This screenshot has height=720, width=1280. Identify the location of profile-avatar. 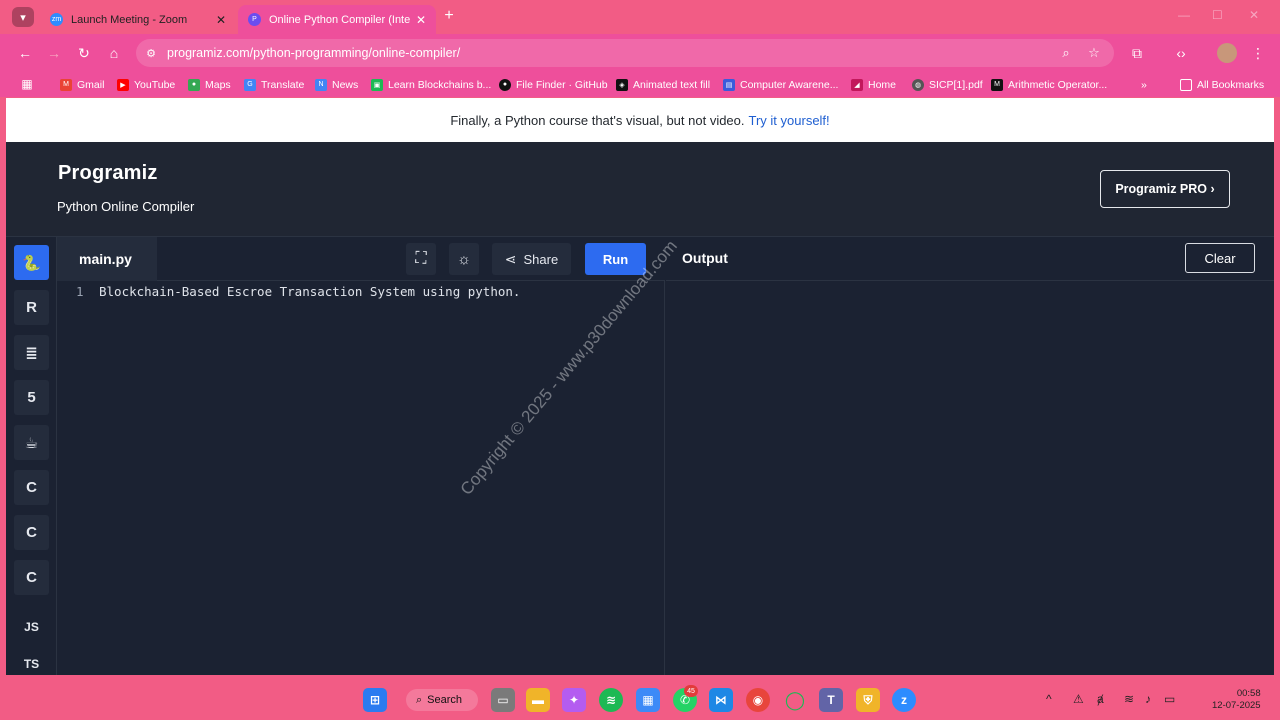
(1227, 53).